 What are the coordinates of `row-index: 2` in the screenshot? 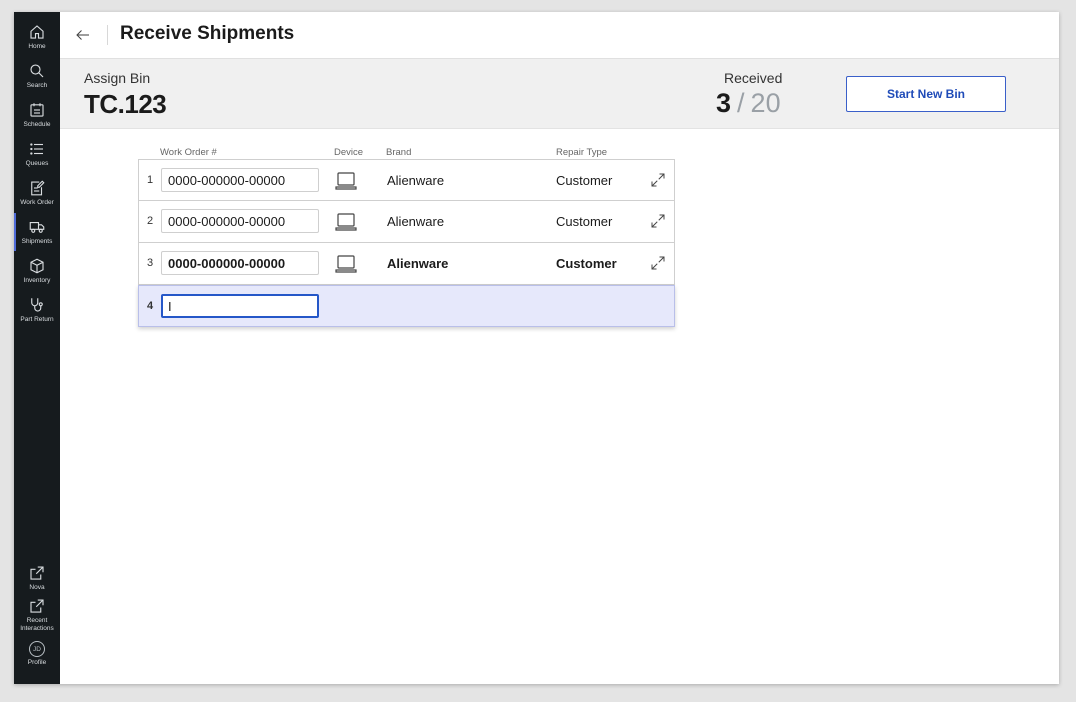 It's located at (150, 221).